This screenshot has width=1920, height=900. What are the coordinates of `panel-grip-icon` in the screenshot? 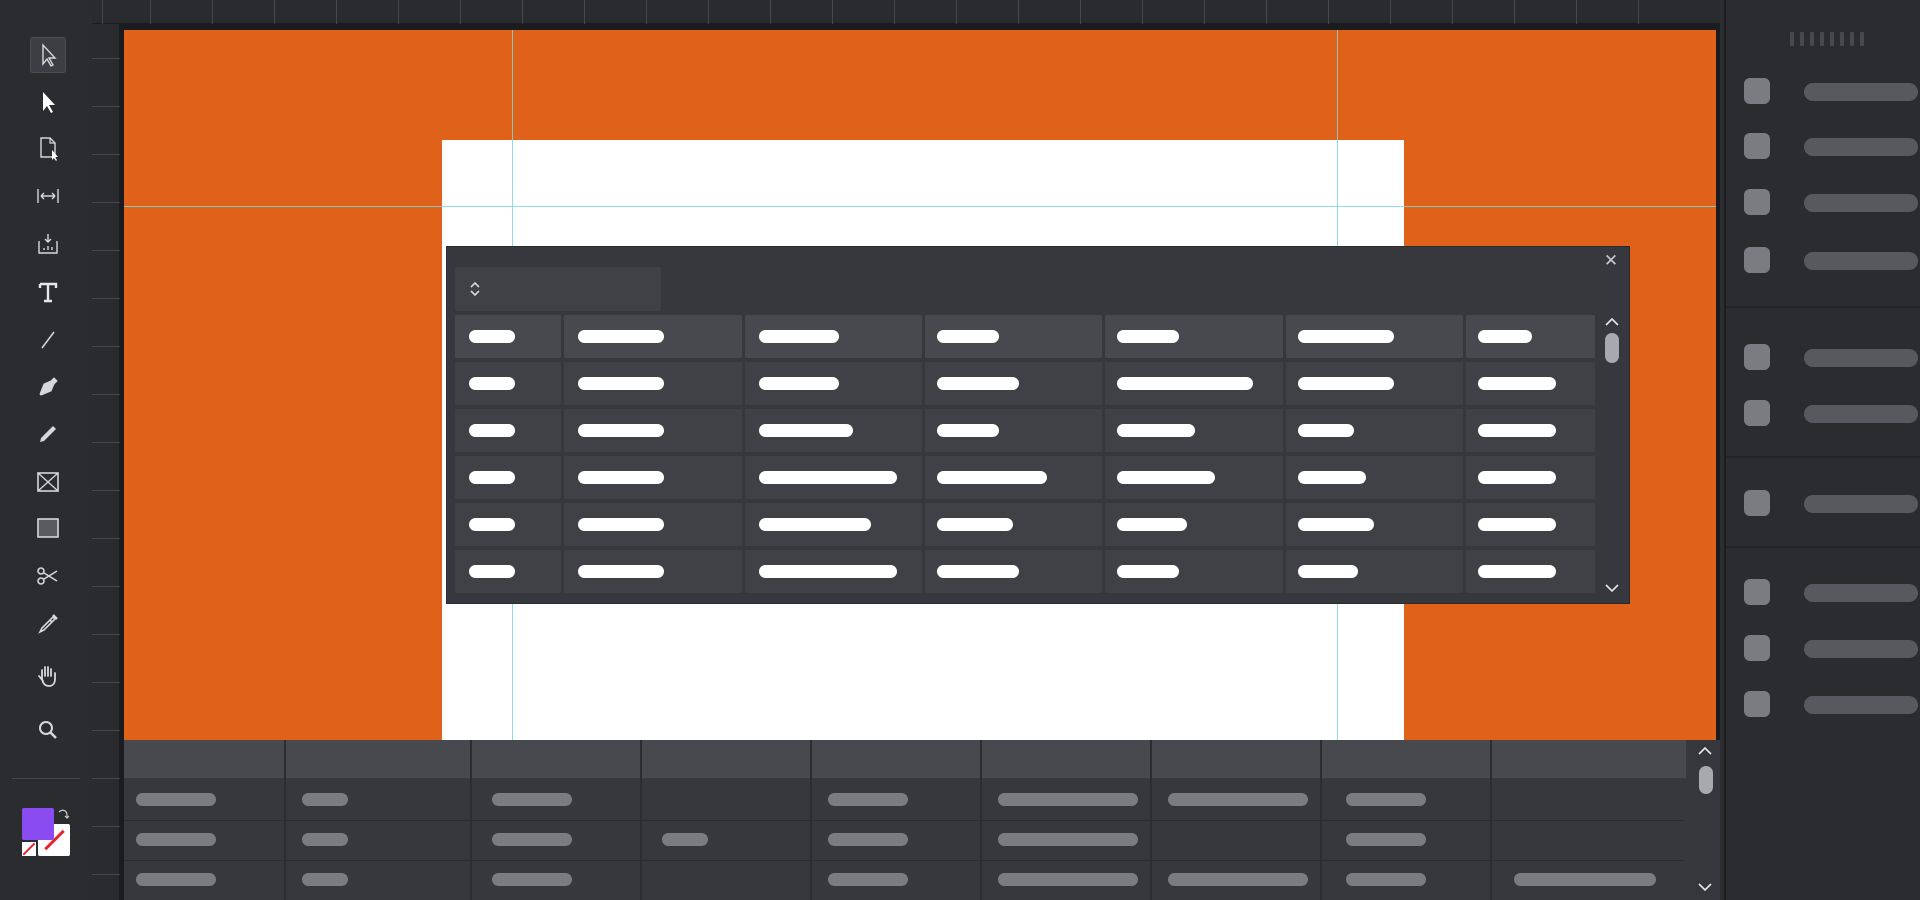 It's located at (1828, 39).